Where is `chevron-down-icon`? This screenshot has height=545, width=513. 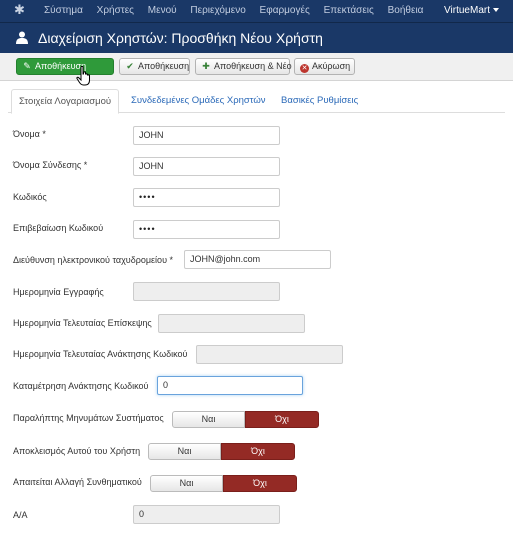 chevron-down-icon is located at coordinates (496, 10).